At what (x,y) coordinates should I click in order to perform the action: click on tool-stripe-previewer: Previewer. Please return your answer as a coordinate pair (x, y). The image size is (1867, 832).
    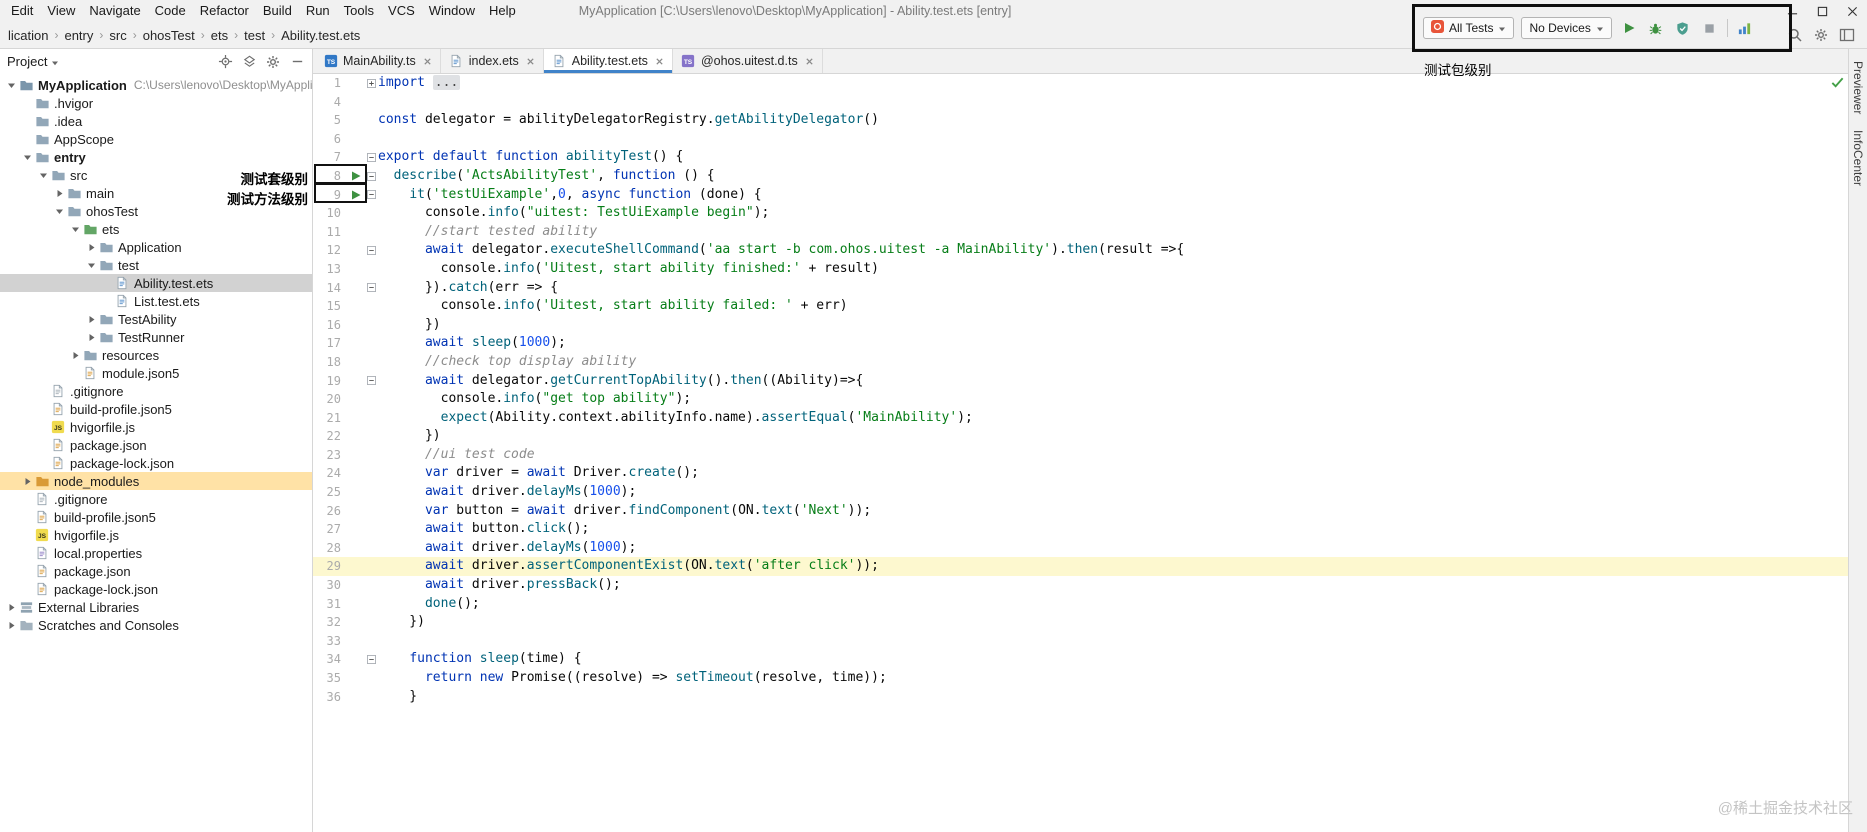
    Looking at the image, I should click on (1858, 87).